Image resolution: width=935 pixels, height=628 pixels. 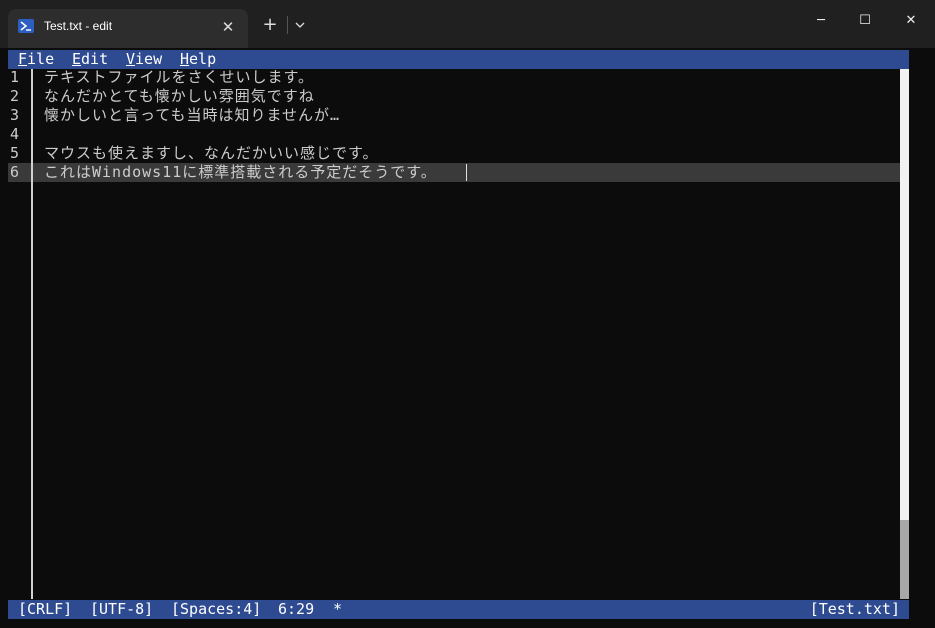 I want to click on maximize-button: ☐, so click(x=865, y=21).